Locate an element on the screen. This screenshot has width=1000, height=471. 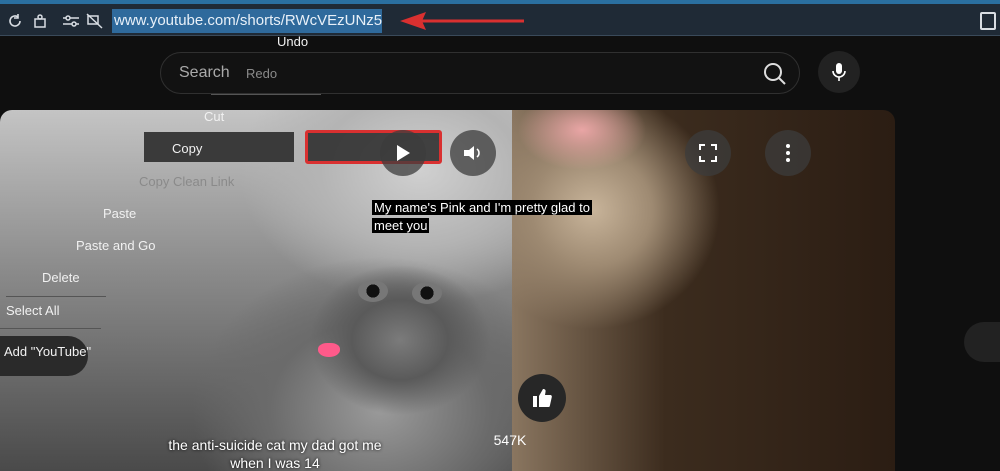
tab-icon is located at coordinates (988, 21).